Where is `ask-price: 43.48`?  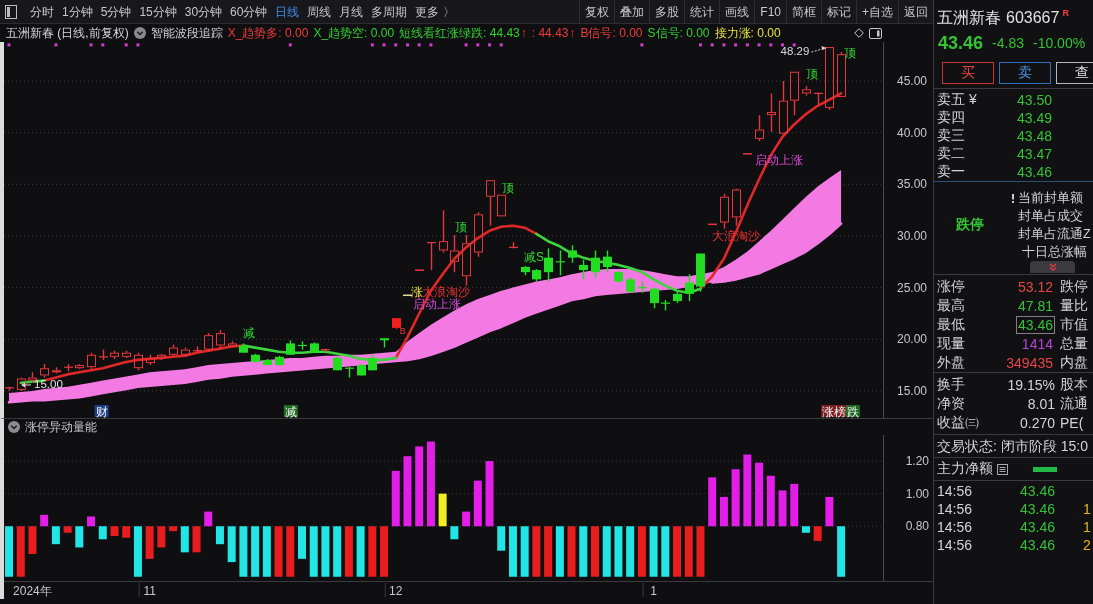
ask-price: 43.48 is located at coordinates (1035, 136).